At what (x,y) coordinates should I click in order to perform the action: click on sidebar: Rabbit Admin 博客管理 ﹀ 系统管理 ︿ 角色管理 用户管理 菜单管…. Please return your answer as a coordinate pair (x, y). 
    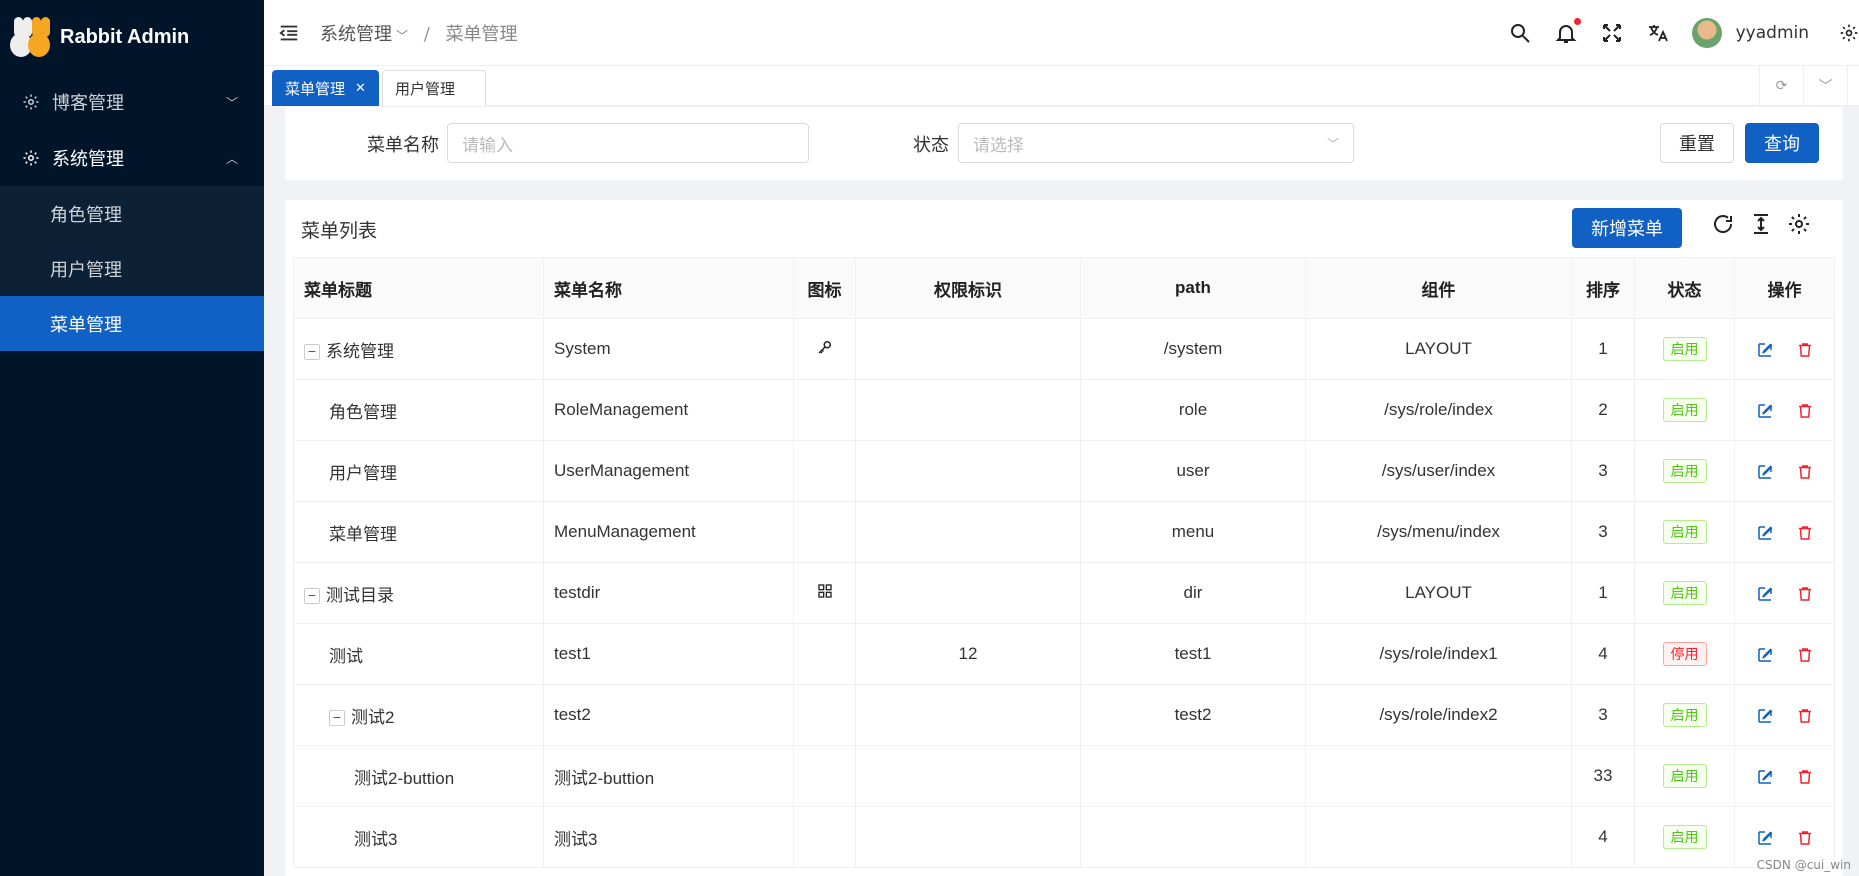
    Looking at the image, I should click on (132, 438).